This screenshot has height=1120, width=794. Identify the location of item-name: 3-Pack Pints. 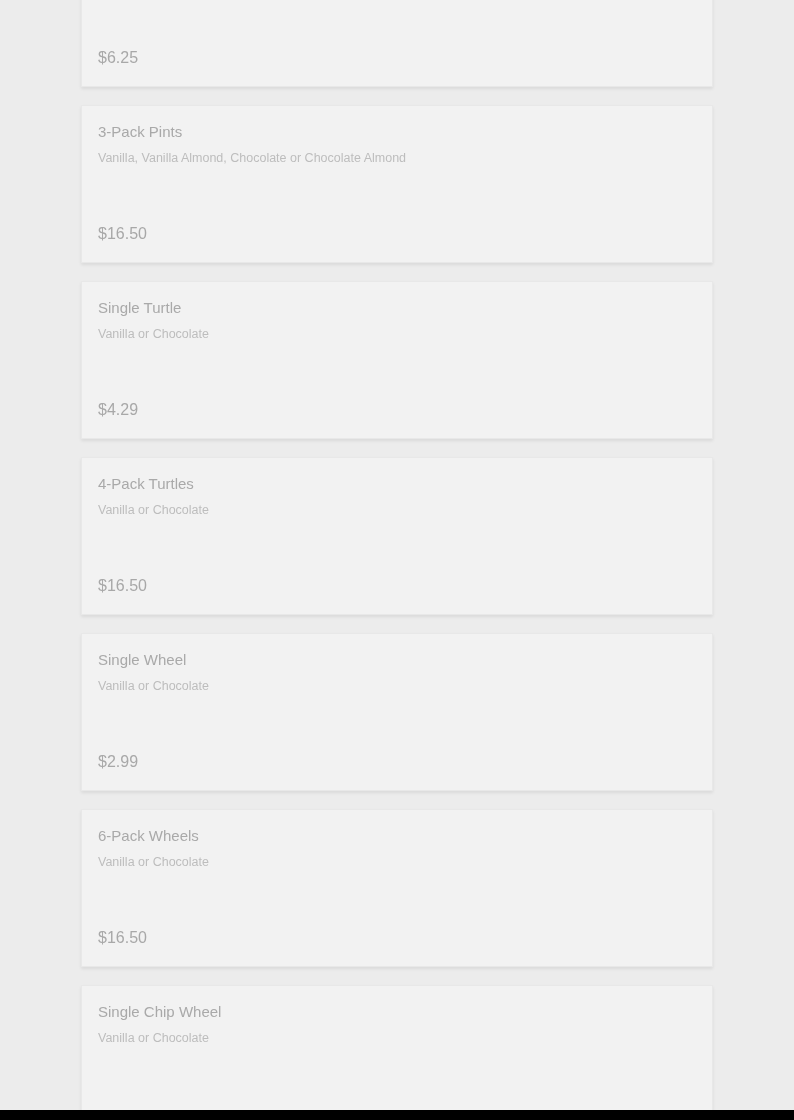
(141, 132).